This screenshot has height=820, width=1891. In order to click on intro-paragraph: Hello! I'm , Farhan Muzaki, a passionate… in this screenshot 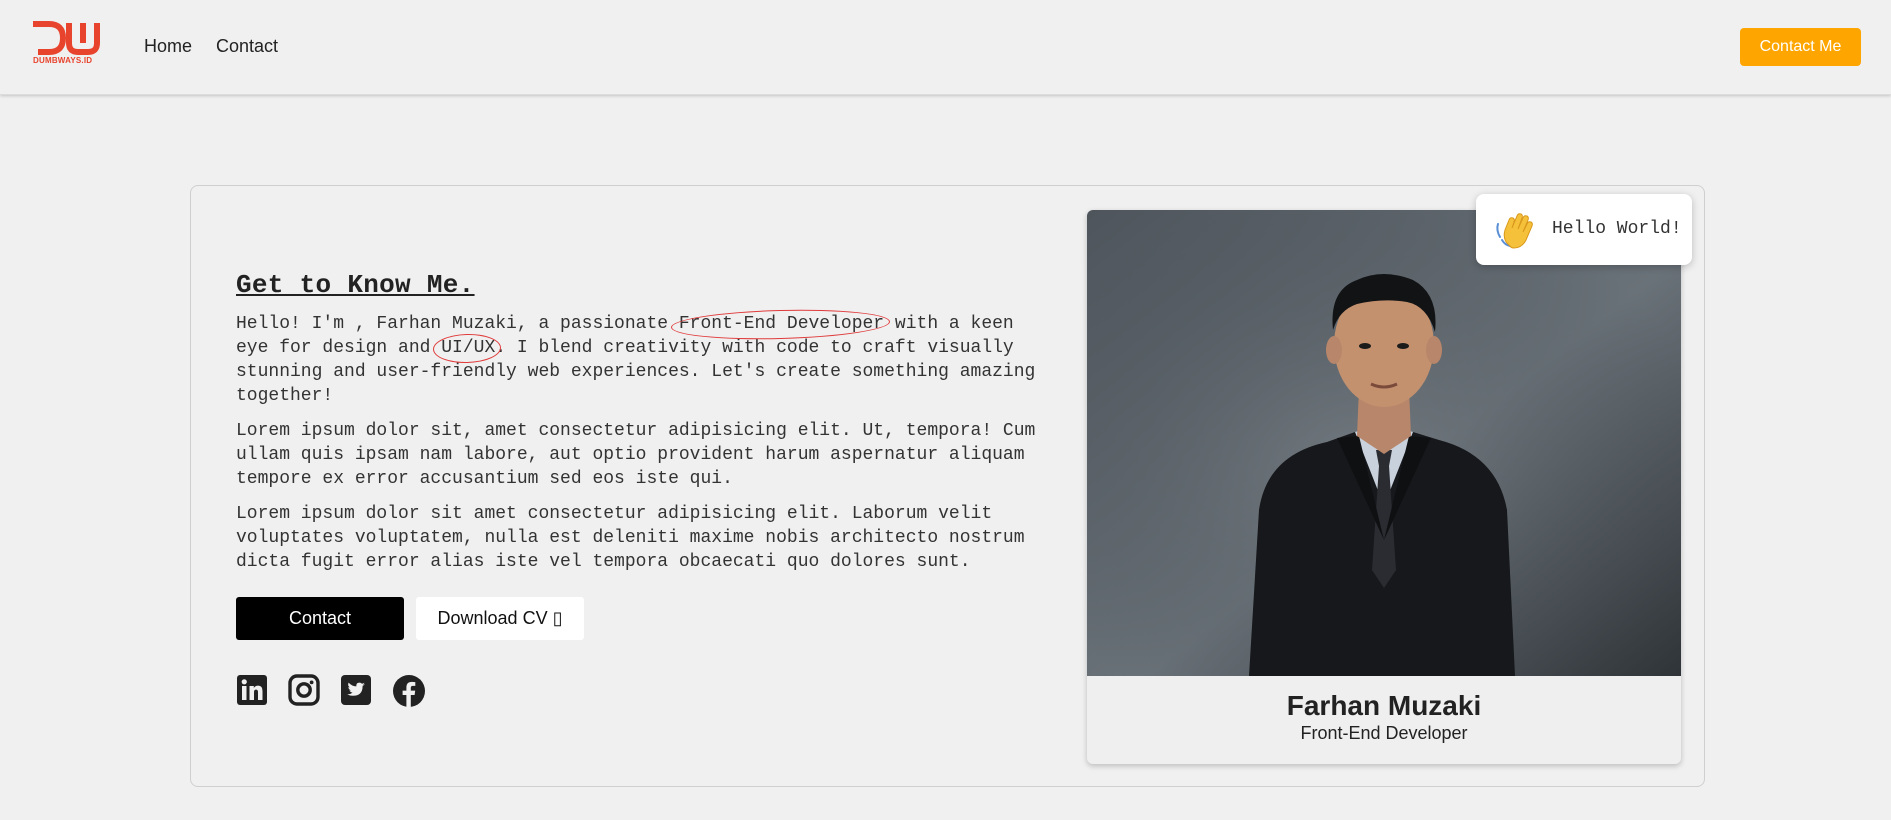, I will do `click(641, 360)`.